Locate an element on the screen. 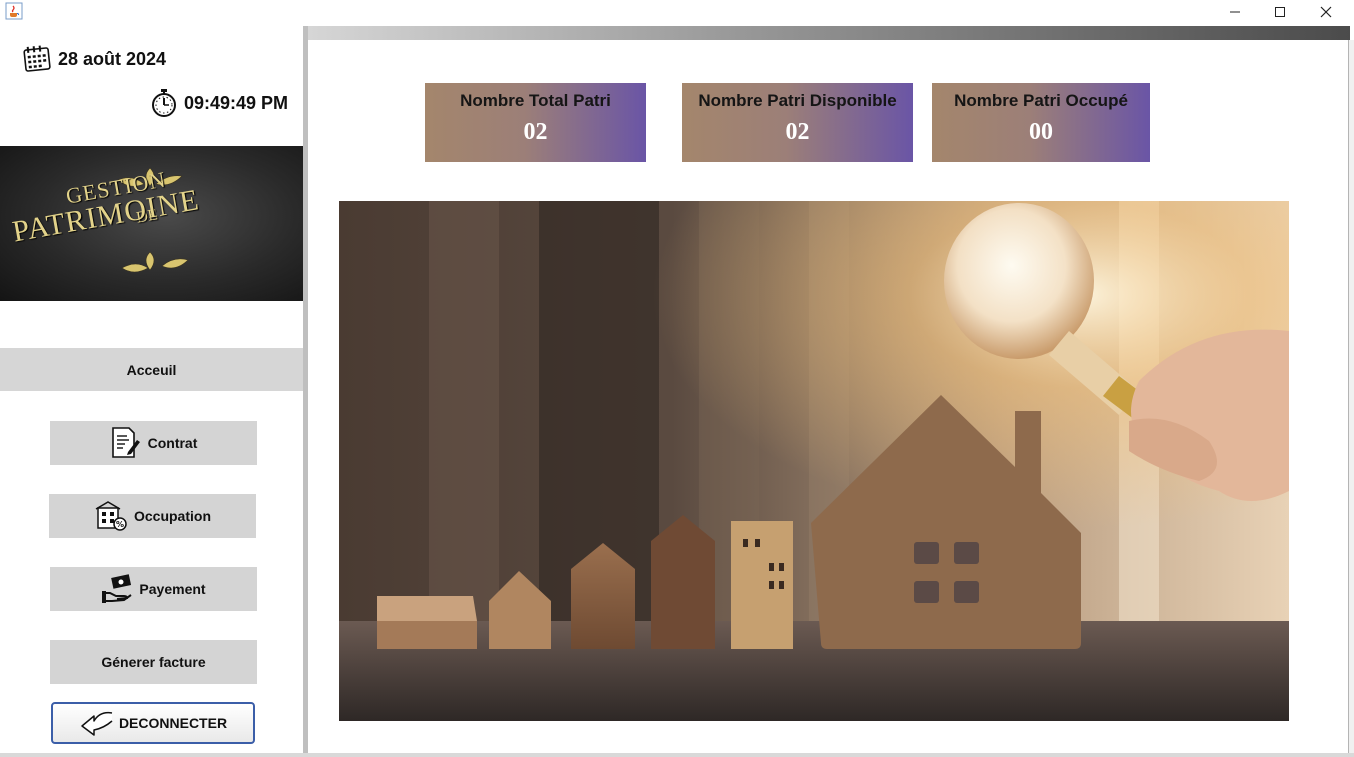 This screenshot has height=757, width=1354. calendar-icon is located at coordinates (37, 58).